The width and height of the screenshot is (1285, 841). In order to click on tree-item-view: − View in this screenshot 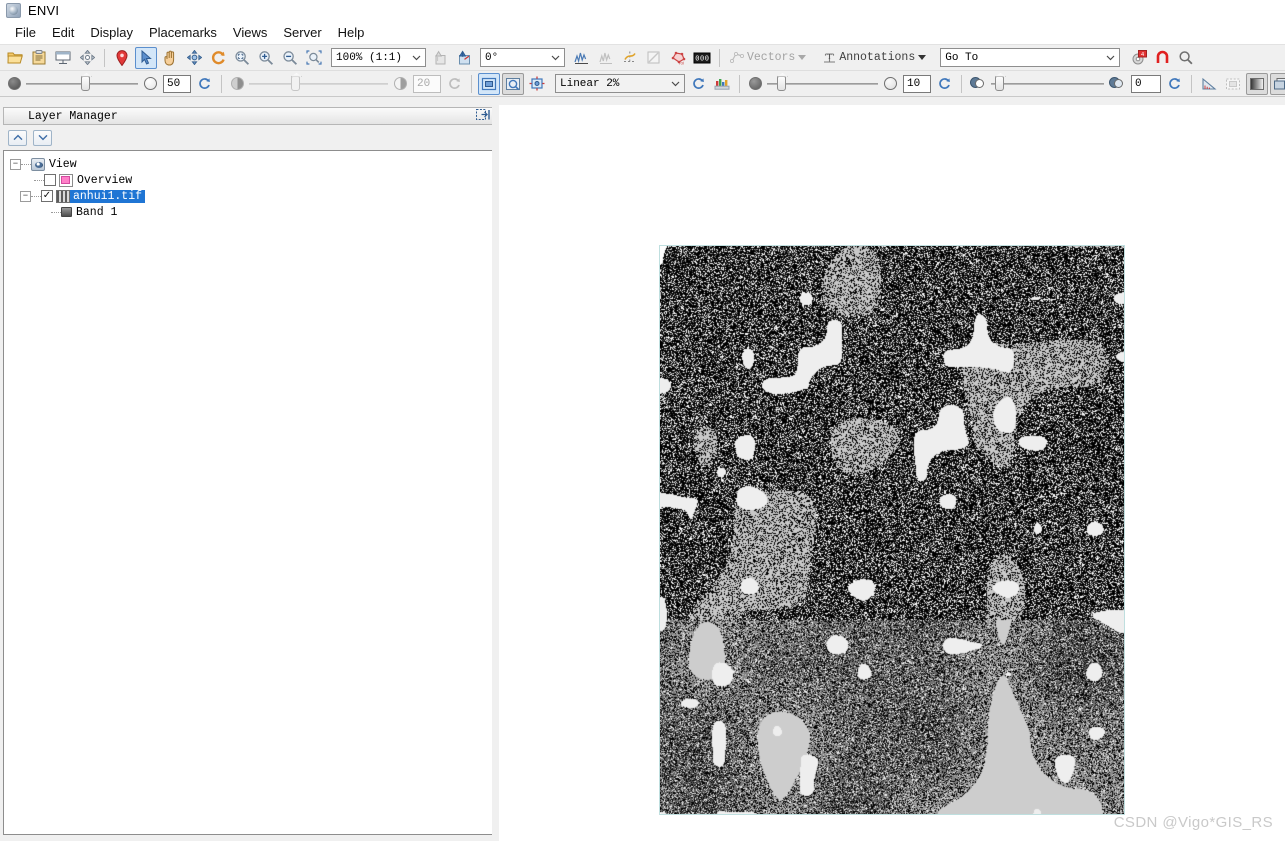, I will do `click(248, 164)`.